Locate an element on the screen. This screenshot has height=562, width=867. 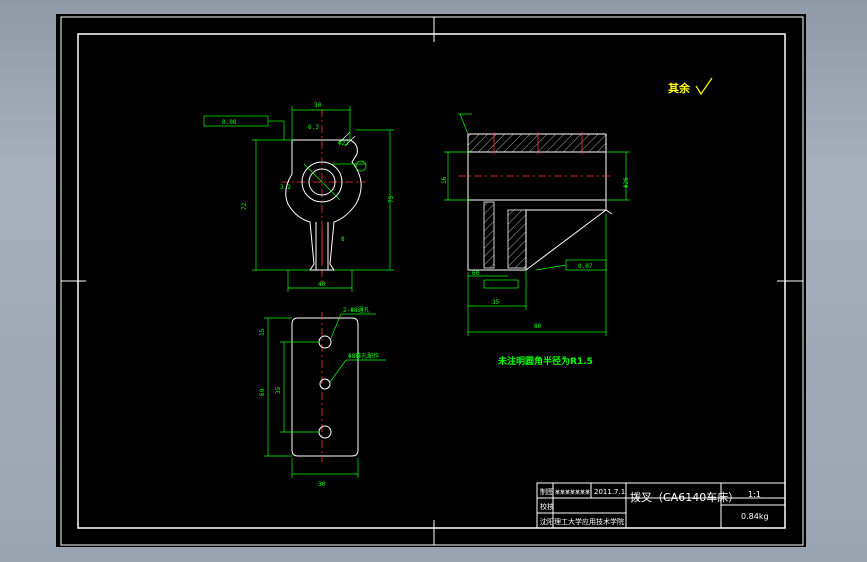
dim-left-height: 72 is located at coordinates (244, 206).